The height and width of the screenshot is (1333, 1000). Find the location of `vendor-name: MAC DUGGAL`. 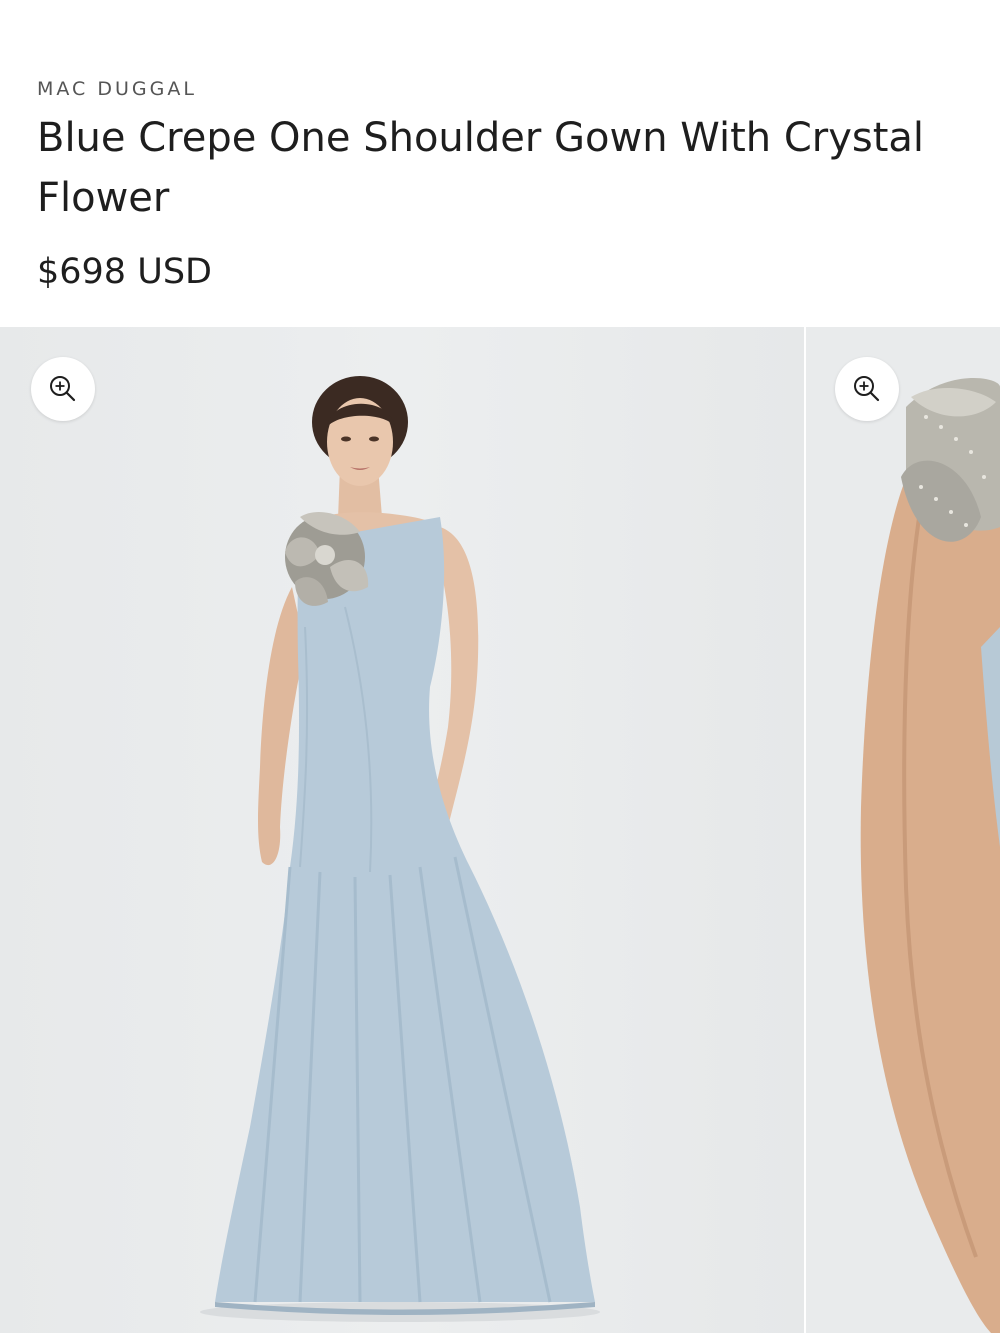

vendor-name: MAC DUGGAL is located at coordinates (117, 89).